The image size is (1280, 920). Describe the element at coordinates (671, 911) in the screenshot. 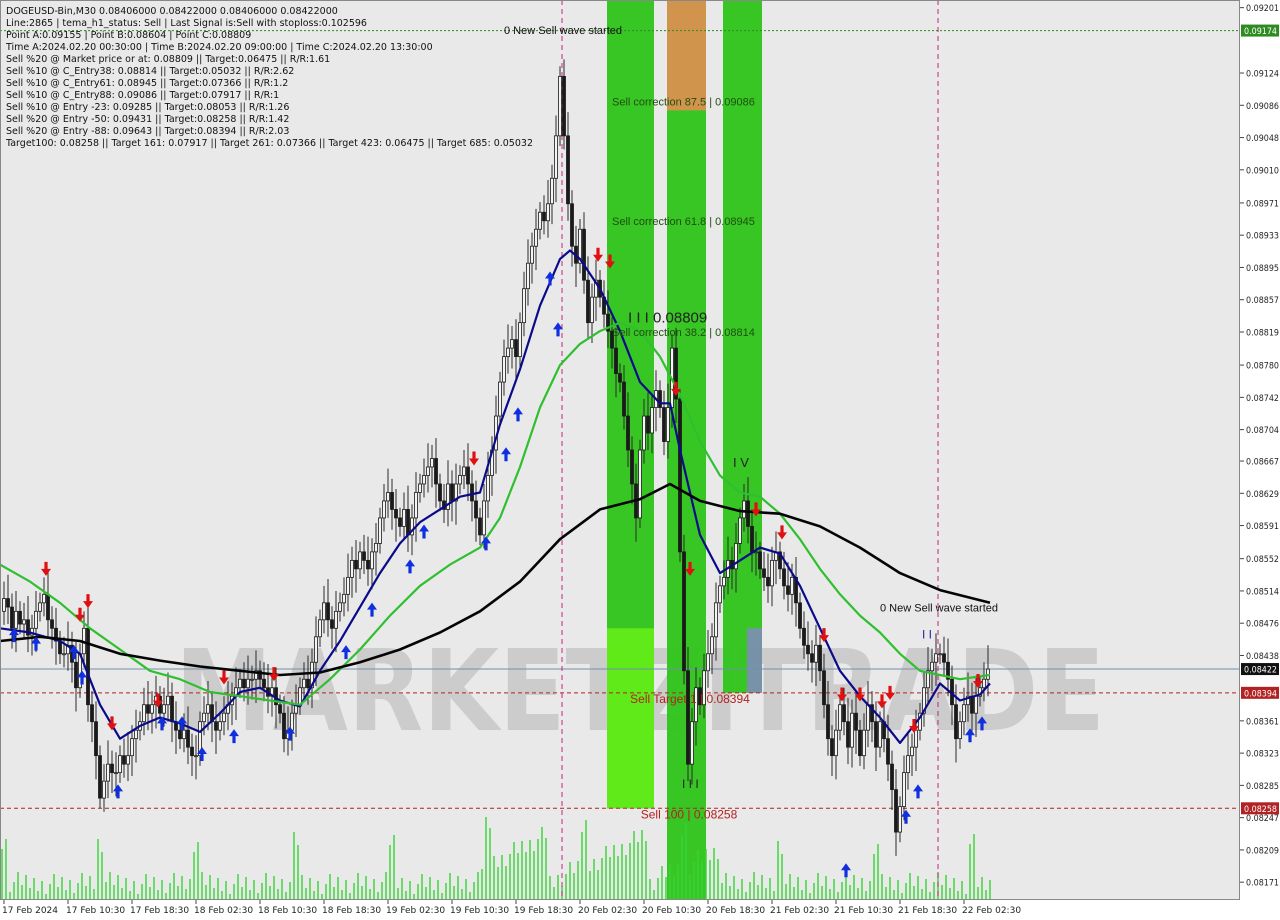

I see `x-tick-label: 20 Feb 10:30` at that location.